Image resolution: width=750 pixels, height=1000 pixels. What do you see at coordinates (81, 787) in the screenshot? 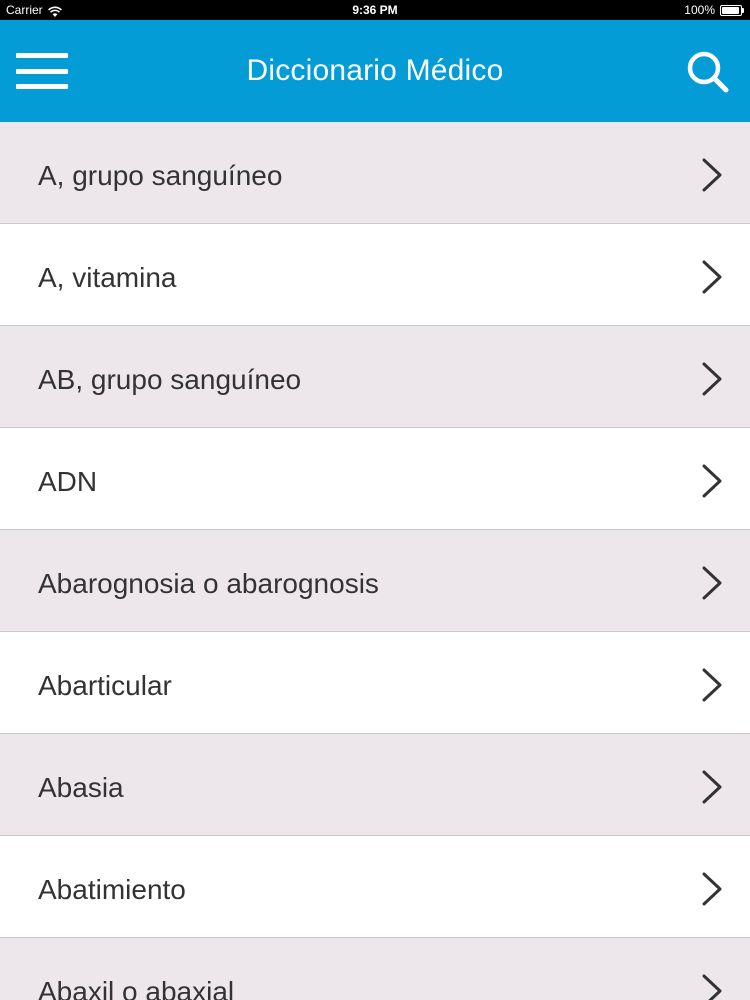
I see `list-item-label: Abasia` at bounding box center [81, 787].